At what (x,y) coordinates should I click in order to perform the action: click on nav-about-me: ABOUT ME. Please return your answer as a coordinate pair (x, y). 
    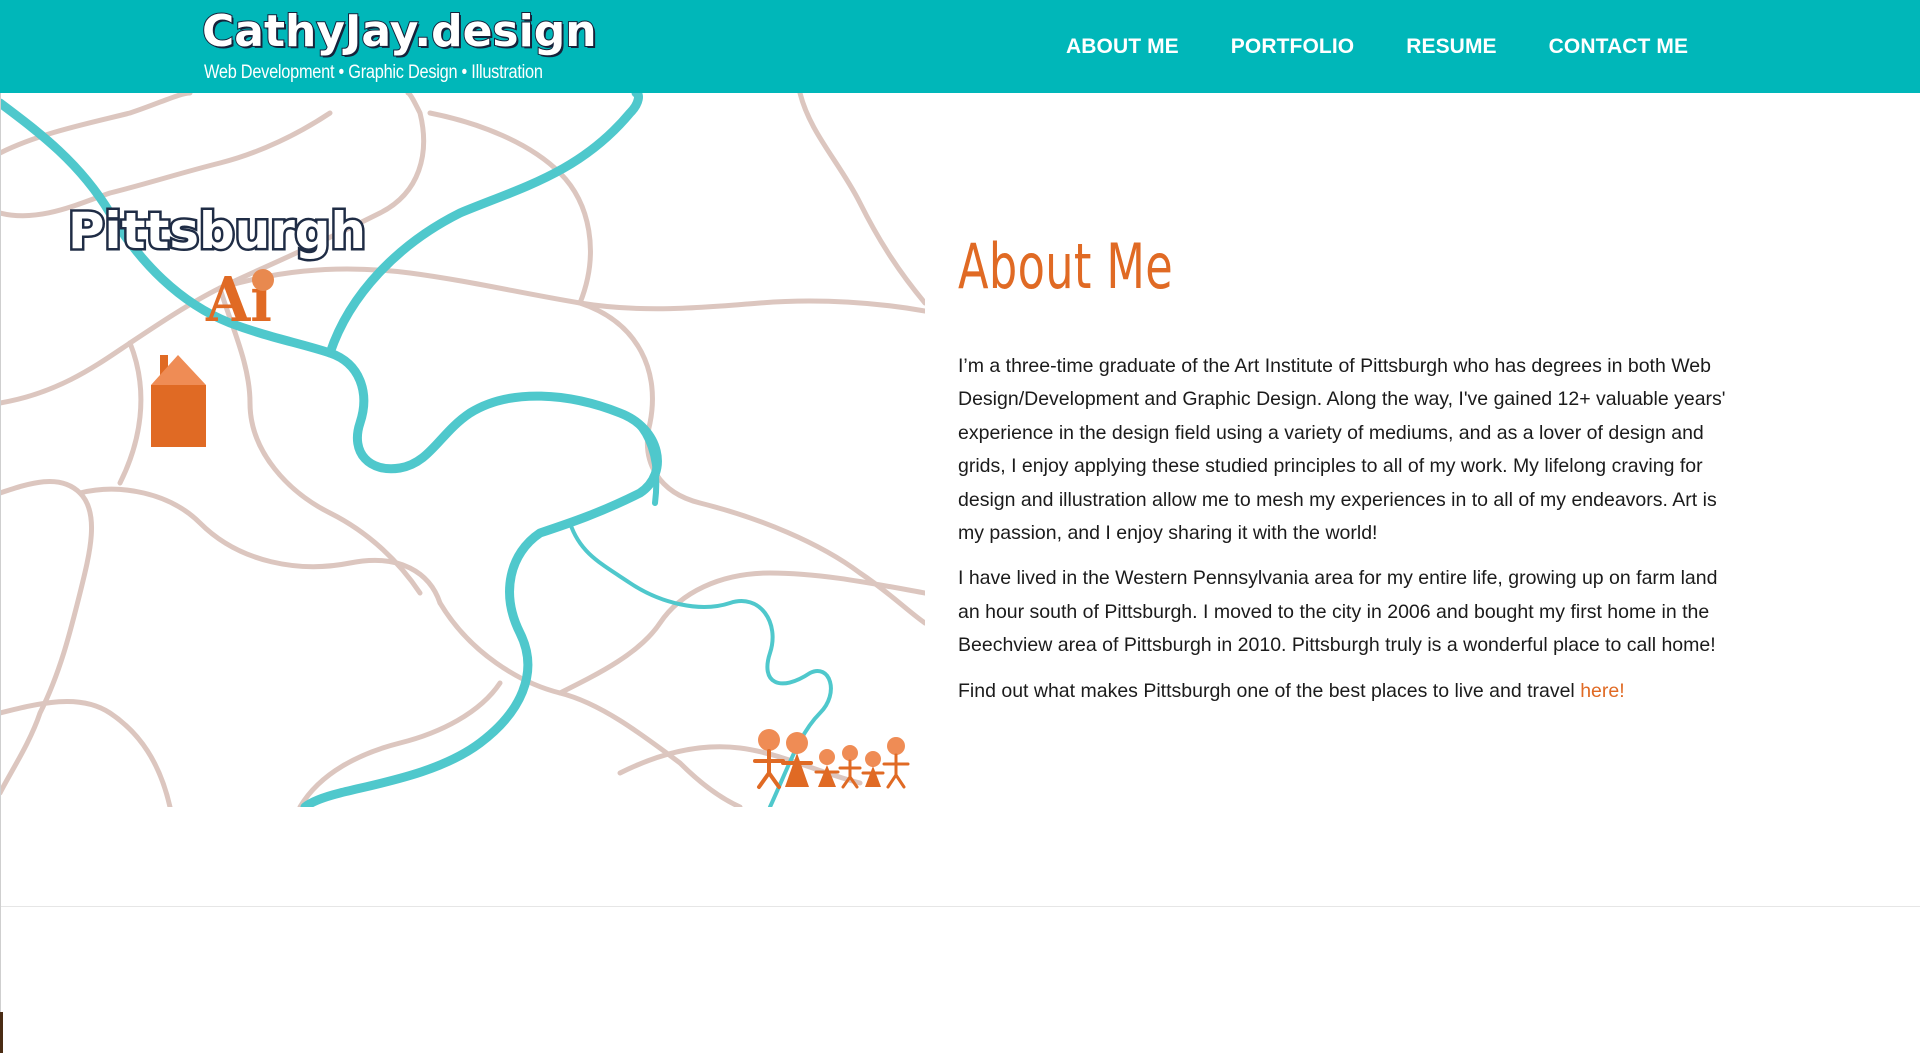
    Looking at the image, I should click on (1122, 47).